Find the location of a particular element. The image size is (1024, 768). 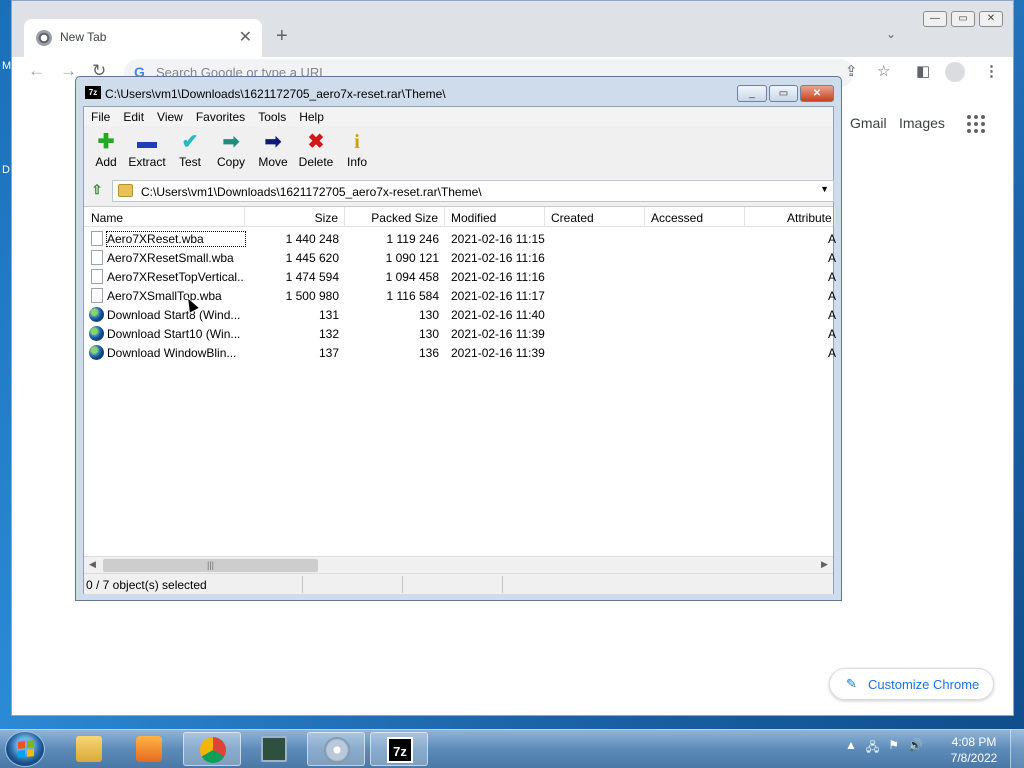

action-center-icon: ⚑ is located at coordinates (893, 748).